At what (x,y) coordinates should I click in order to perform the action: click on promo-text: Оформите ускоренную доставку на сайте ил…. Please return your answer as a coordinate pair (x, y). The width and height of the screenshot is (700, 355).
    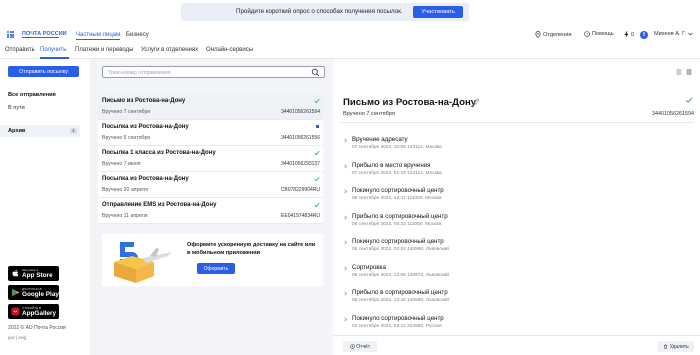
    Looking at the image, I should click on (251, 249).